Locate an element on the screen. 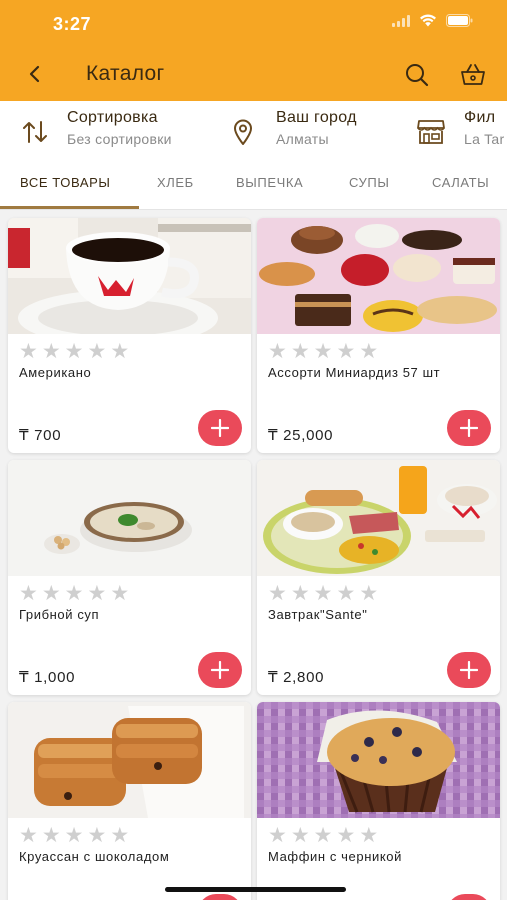 Image resolution: width=507 pixels, height=900 pixels. product-price: ₸ 1,000 is located at coordinates (47, 677).